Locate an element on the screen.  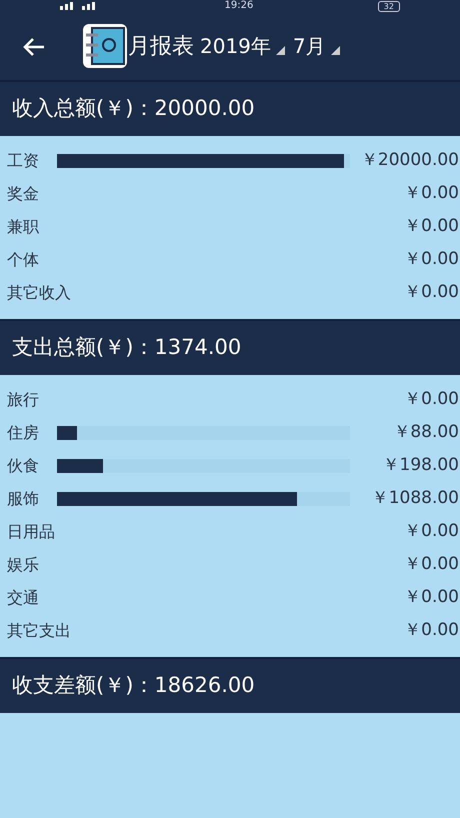
date-dropdown: 7月 is located at coordinates (314, 46).